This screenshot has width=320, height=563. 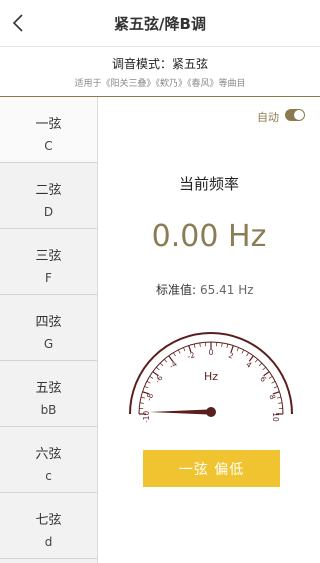 What do you see at coordinates (48, 212) in the screenshot?
I see `string-note: D` at bounding box center [48, 212].